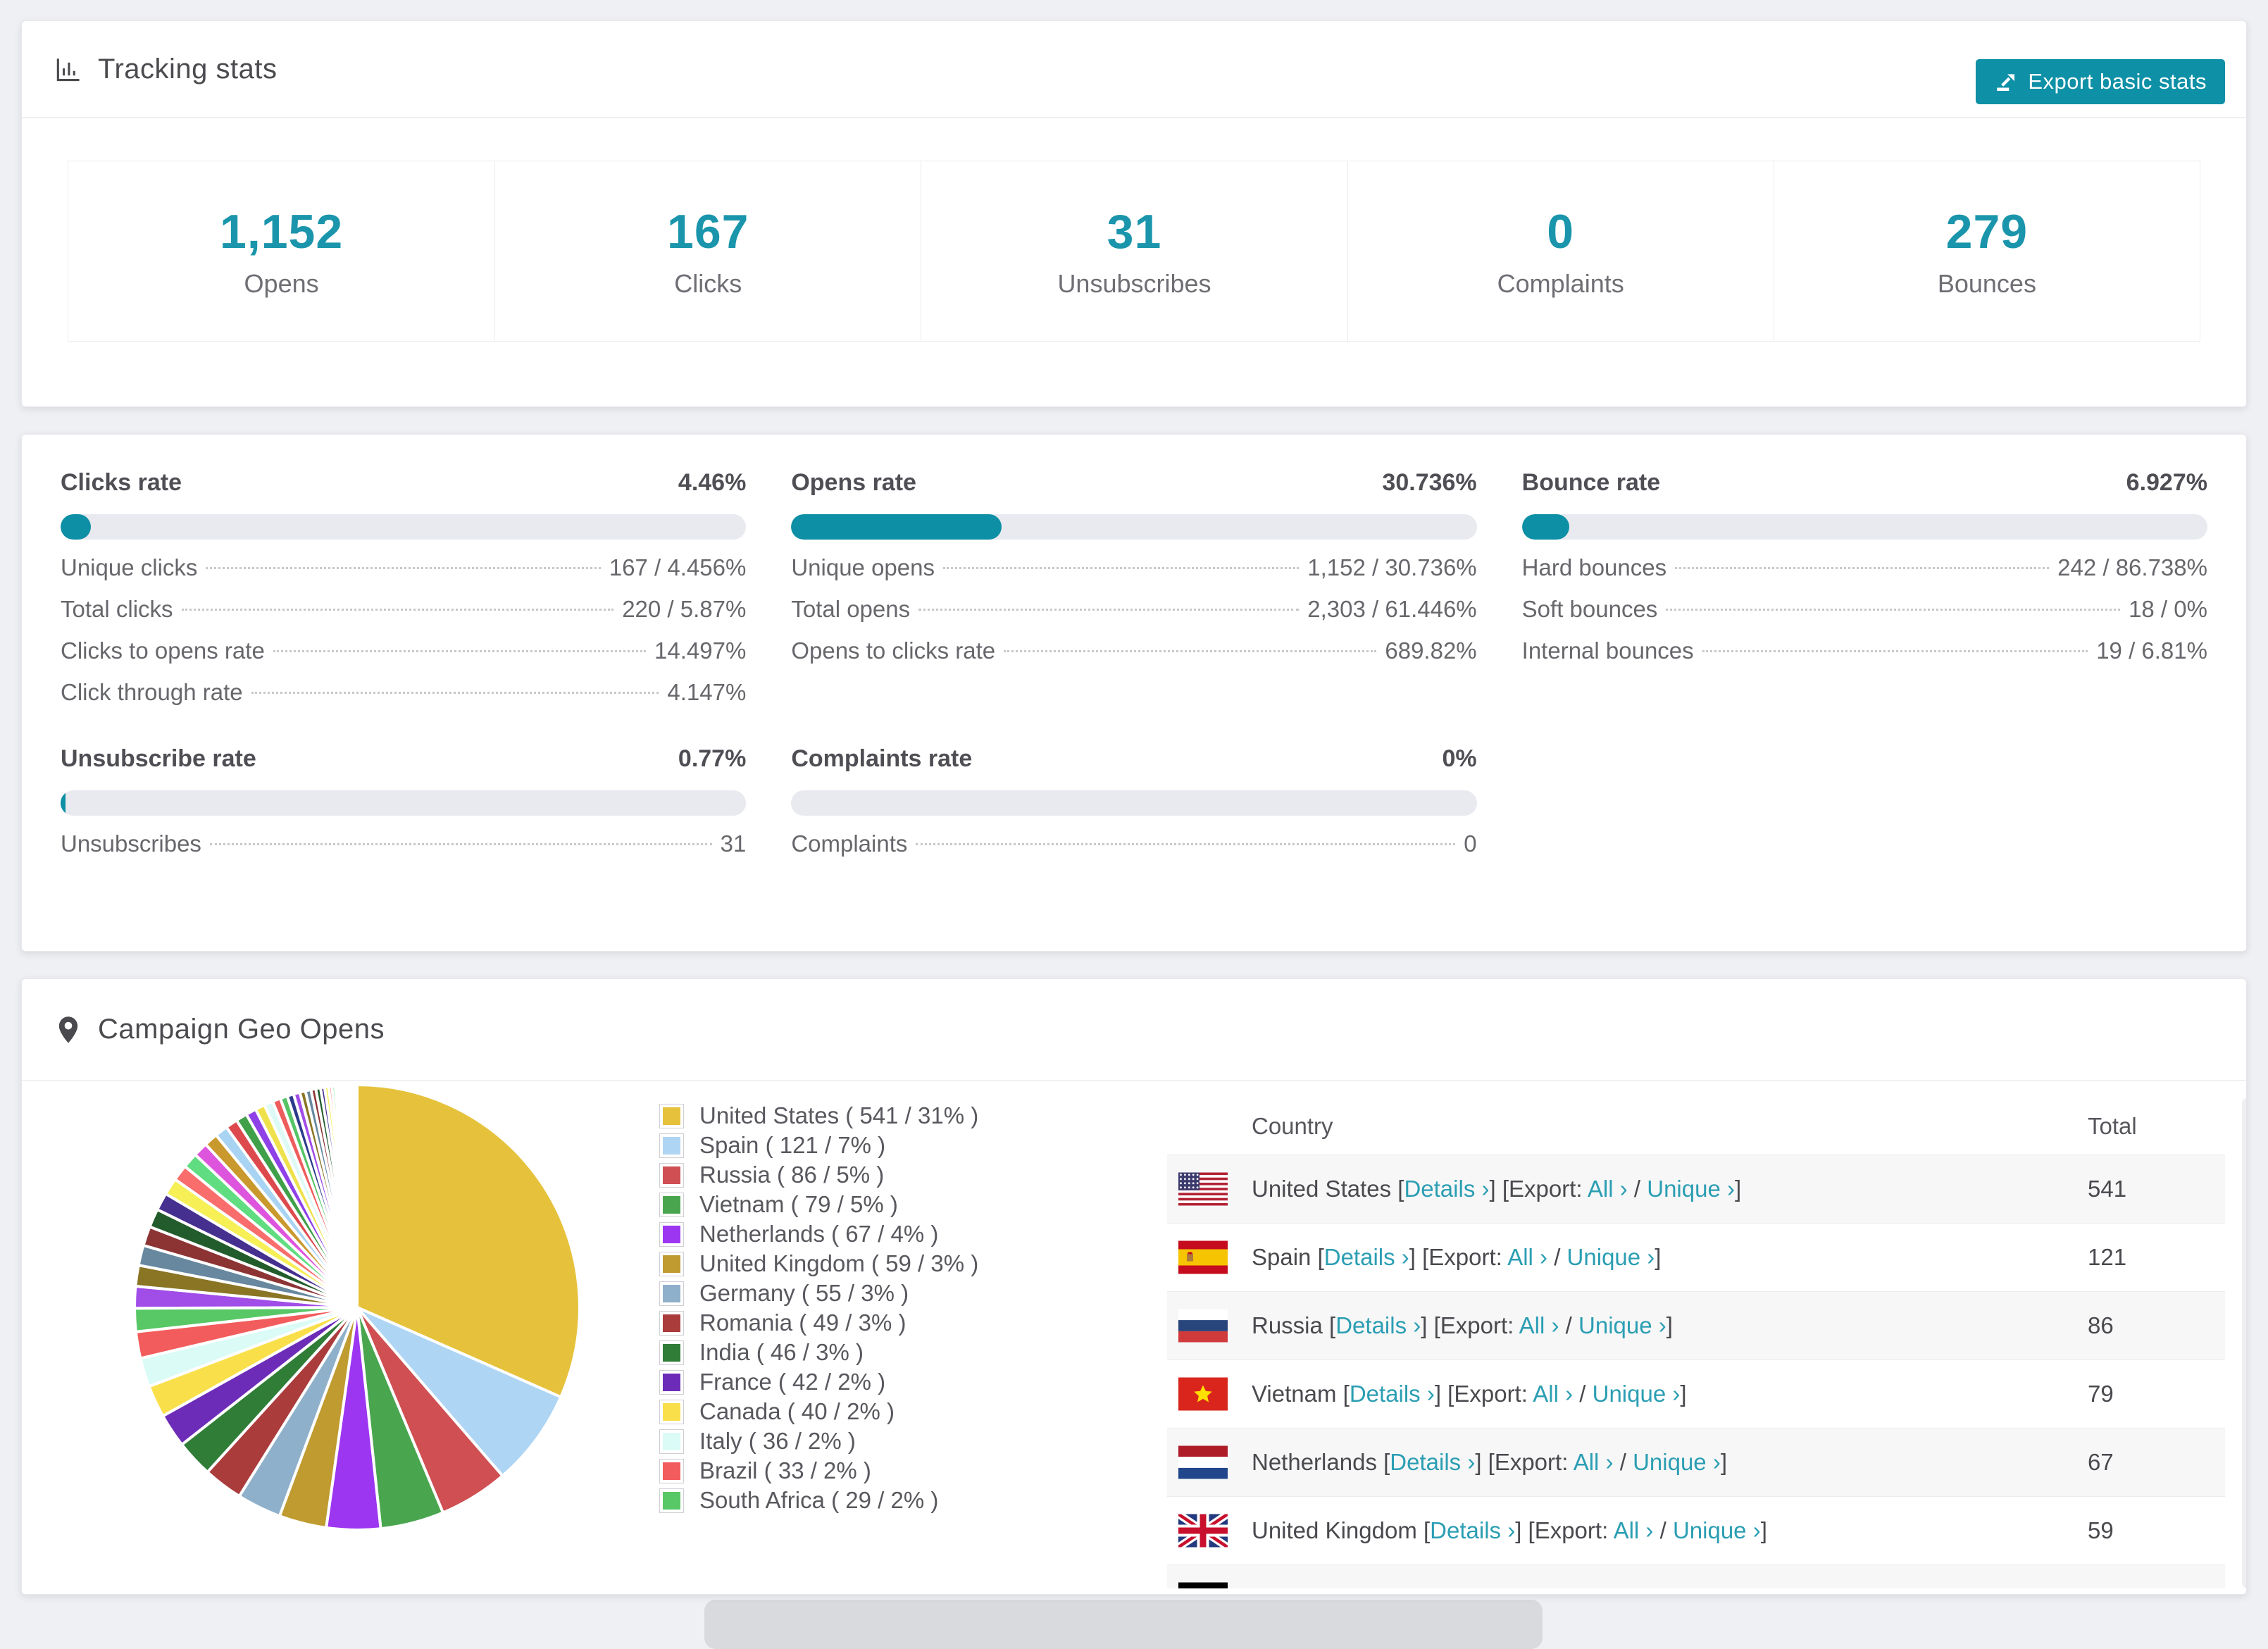 This screenshot has width=2268, height=1649. I want to click on rate-progress-track, so click(1134, 803).